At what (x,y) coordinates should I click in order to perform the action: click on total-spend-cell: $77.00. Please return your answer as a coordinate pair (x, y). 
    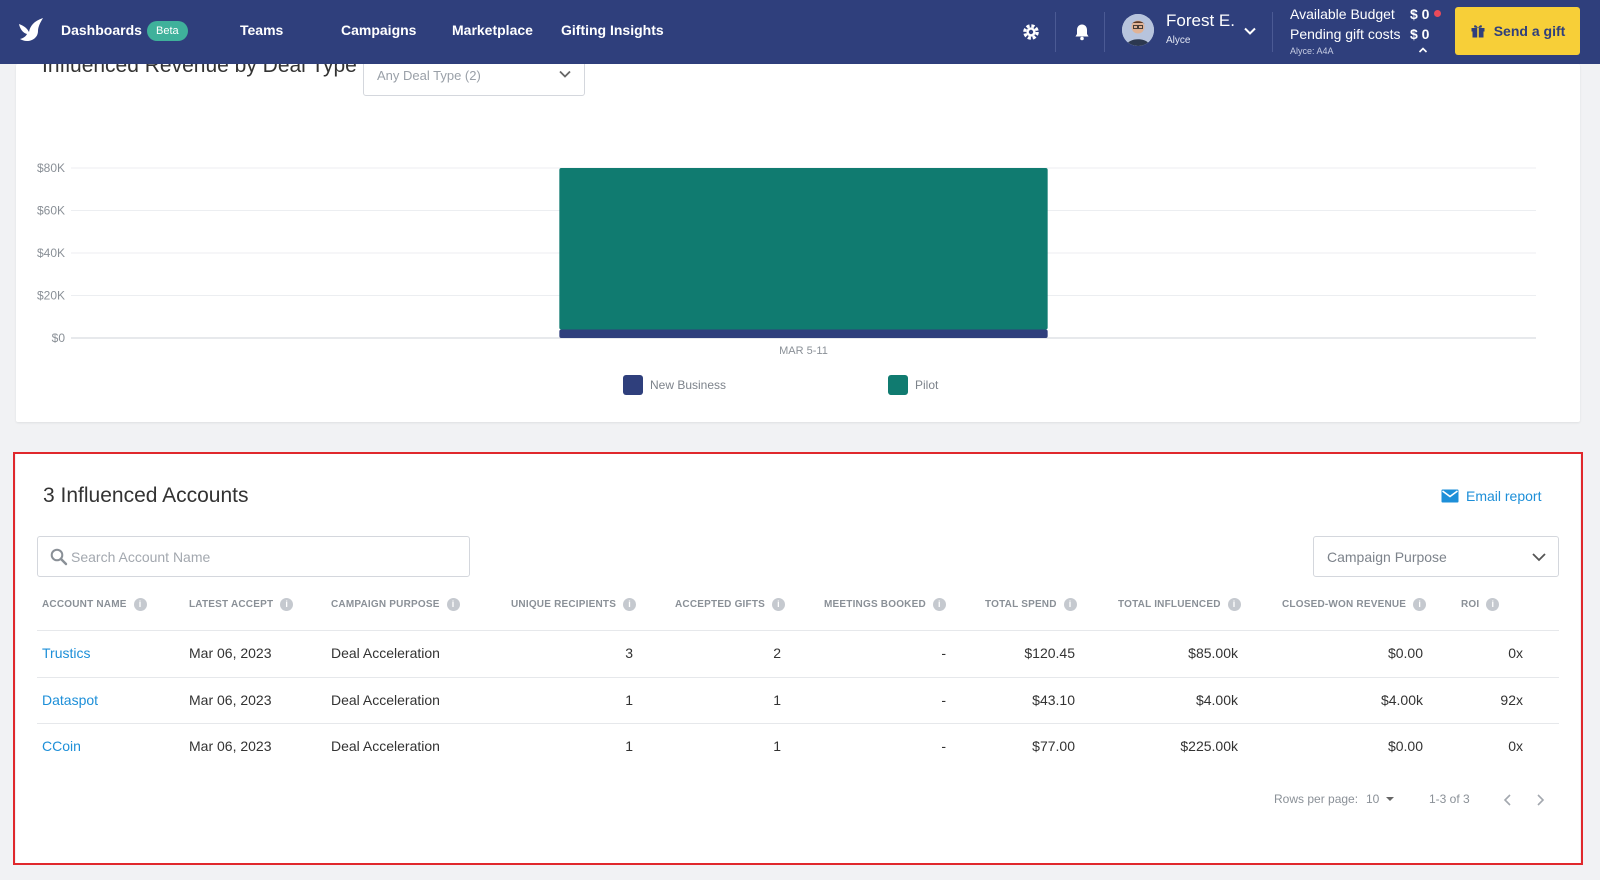
    Looking at the image, I should click on (1053, 746).